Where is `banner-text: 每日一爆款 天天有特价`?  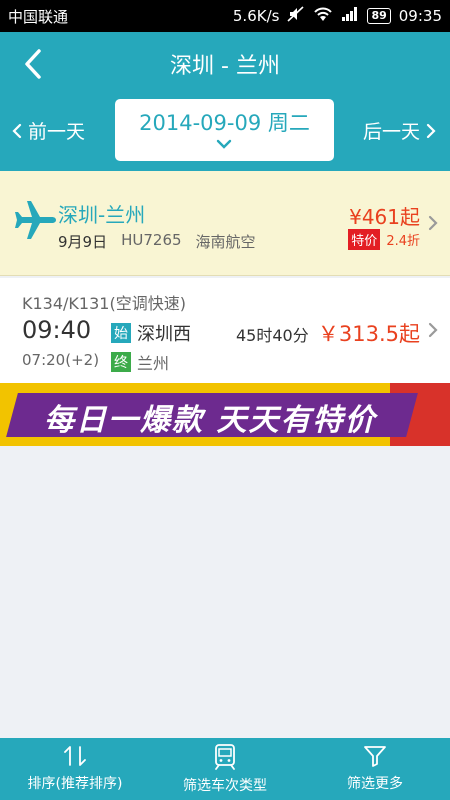 banner-text: 每日一爆款 天天有特价 is located at coordinates (210, 420).